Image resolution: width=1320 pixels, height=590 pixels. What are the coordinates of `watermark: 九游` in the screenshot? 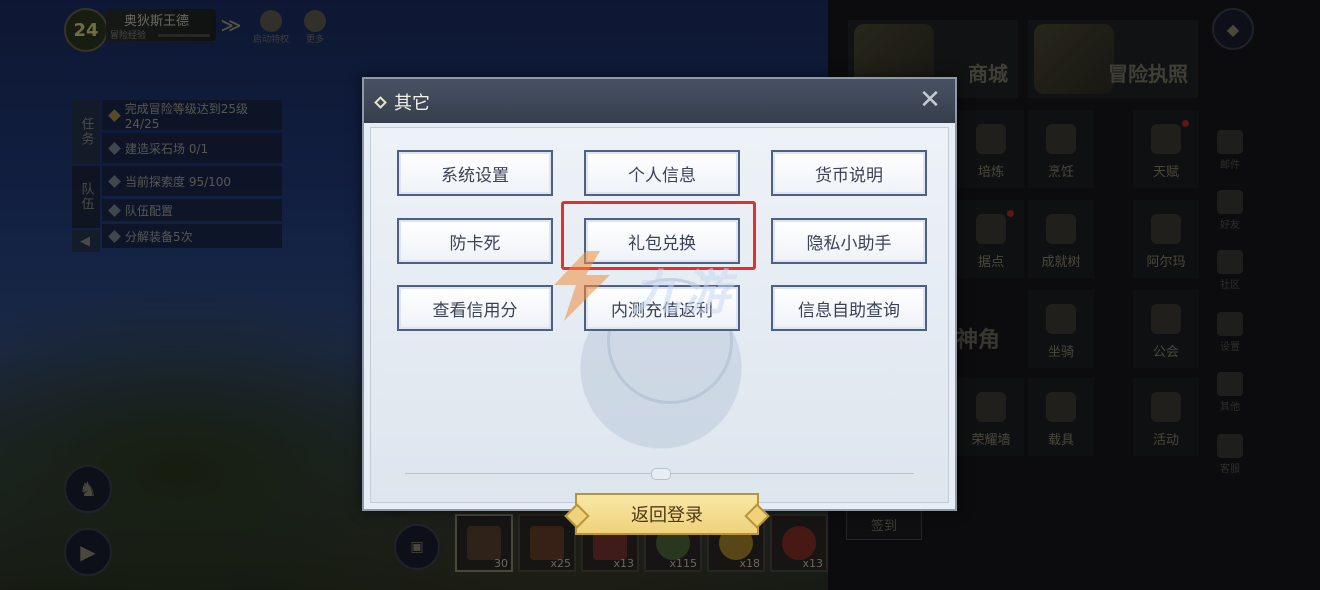 It's located at (666, 287).